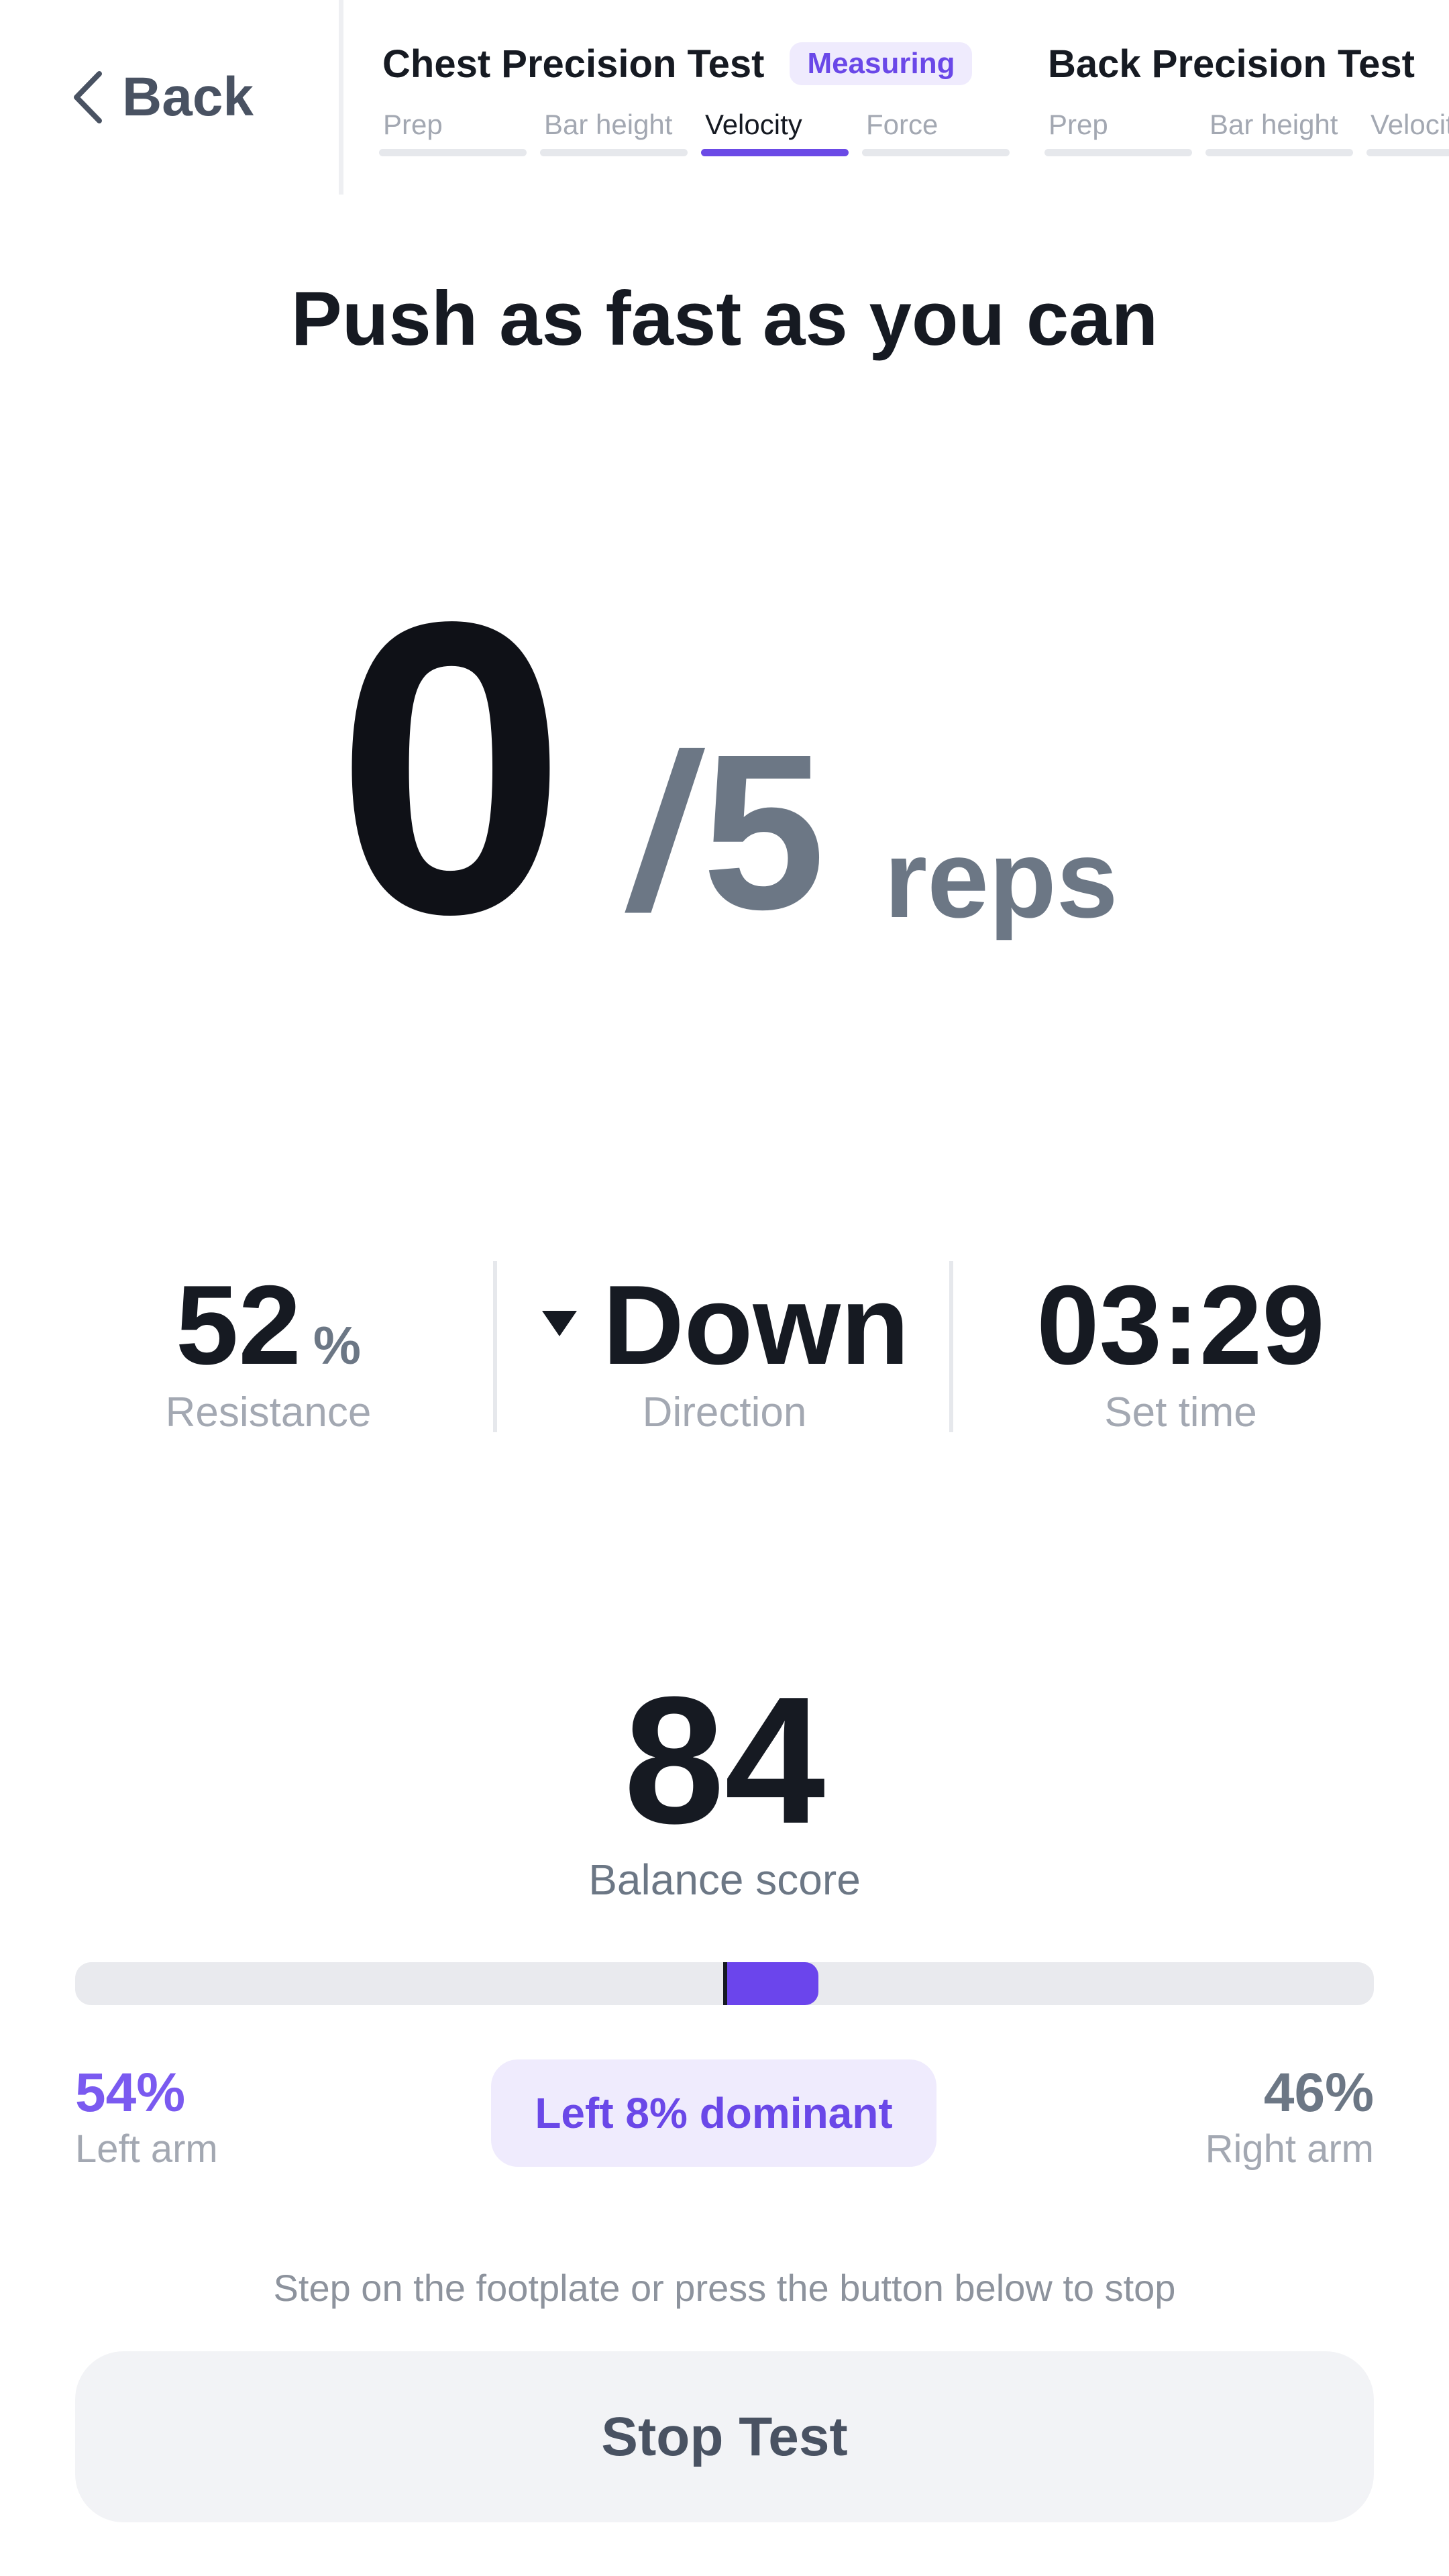  Describe the element at coordinates (188, 96) in the screenshot. I see `back-label: Back` at that location.